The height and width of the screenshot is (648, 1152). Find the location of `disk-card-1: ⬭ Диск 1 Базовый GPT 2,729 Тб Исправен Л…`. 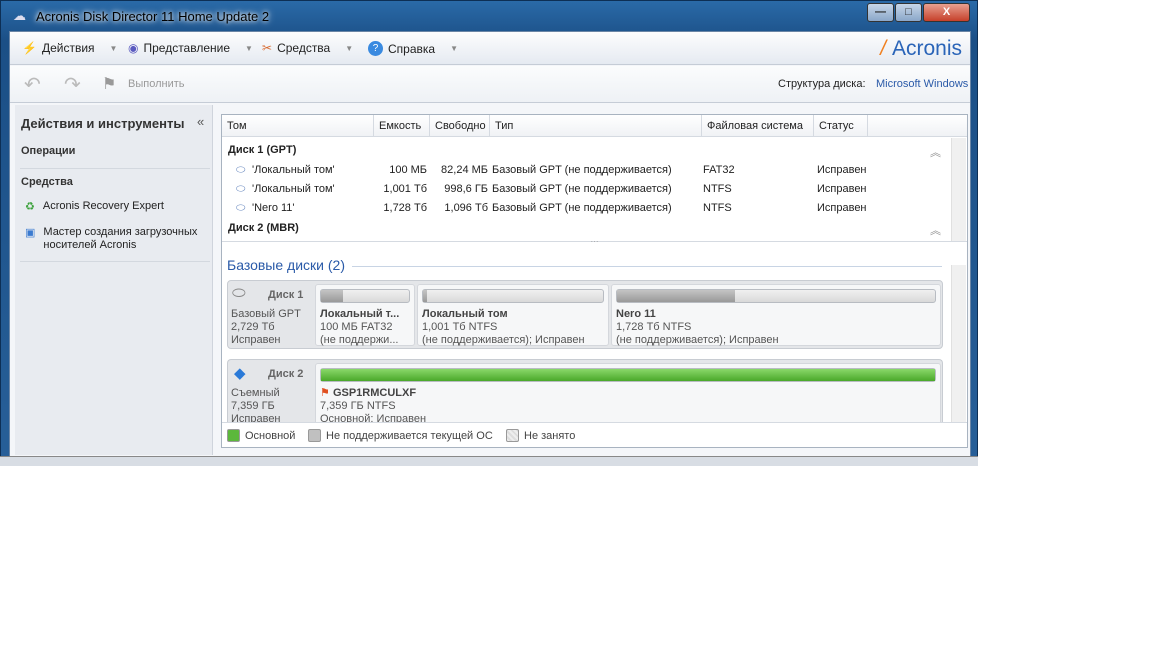

disk-card-1: ⬭ Диск 1 Базовый GPT 2,729 Тб Исправен Л… is located at coordinates (585, 314).